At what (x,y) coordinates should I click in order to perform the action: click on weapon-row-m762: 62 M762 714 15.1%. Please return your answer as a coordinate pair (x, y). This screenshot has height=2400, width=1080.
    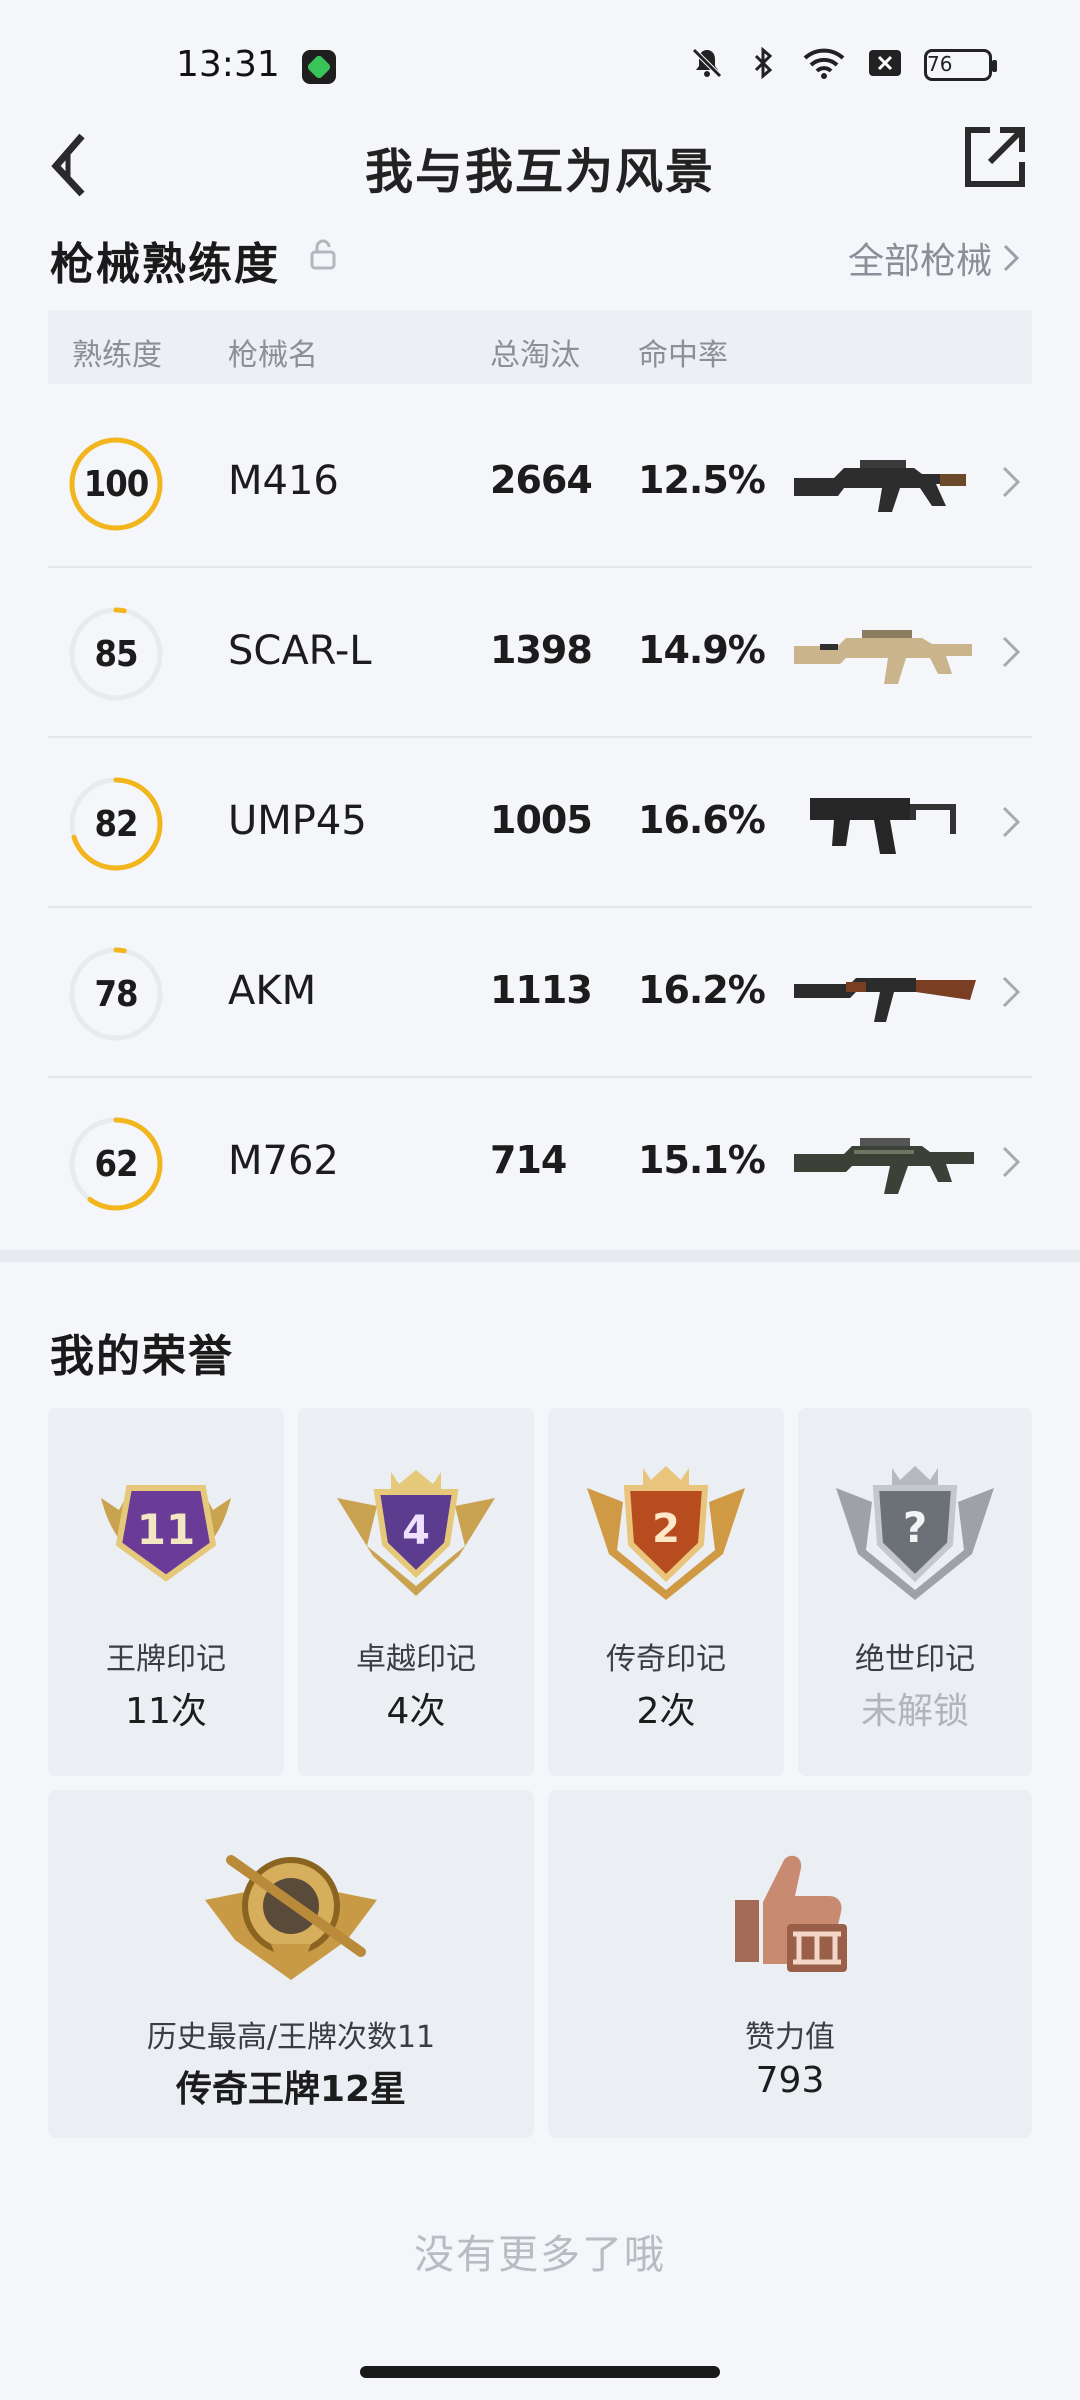
    Looking at the image, I should click on (540, 1163).